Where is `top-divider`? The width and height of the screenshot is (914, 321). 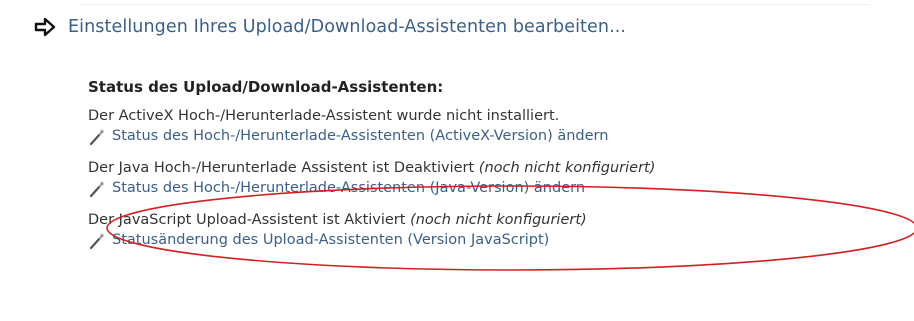 top-divider is located at coordinates (475, 4).